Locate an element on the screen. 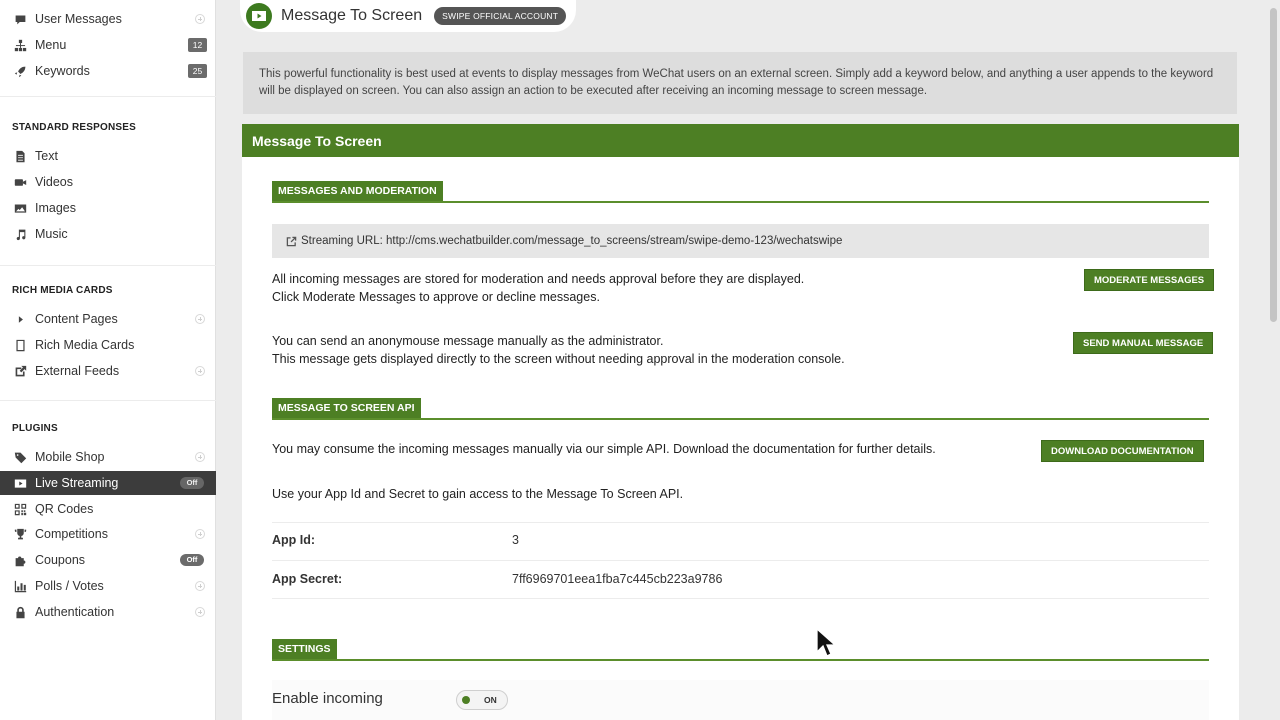 Image resolution: width=1280 pixels, height=720 pixels. page-header: Message To Screen SWIPE OFFICIAL ACCOUNT is located at coordinates (408, 16).